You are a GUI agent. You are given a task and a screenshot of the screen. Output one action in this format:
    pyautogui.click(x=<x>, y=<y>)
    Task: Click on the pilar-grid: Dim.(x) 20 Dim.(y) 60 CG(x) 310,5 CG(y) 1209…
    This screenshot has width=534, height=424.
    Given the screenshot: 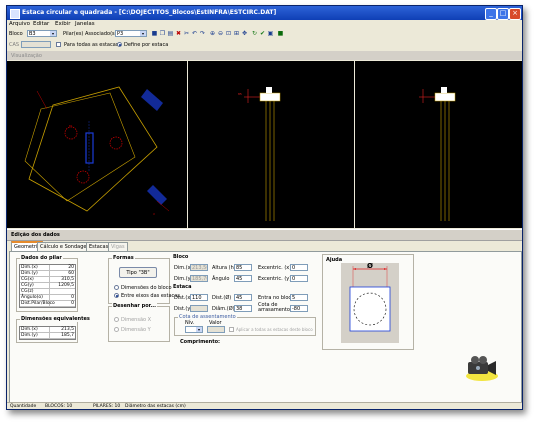 What is the action you would take?
    pyautogui.click(x=47, y=286)
    